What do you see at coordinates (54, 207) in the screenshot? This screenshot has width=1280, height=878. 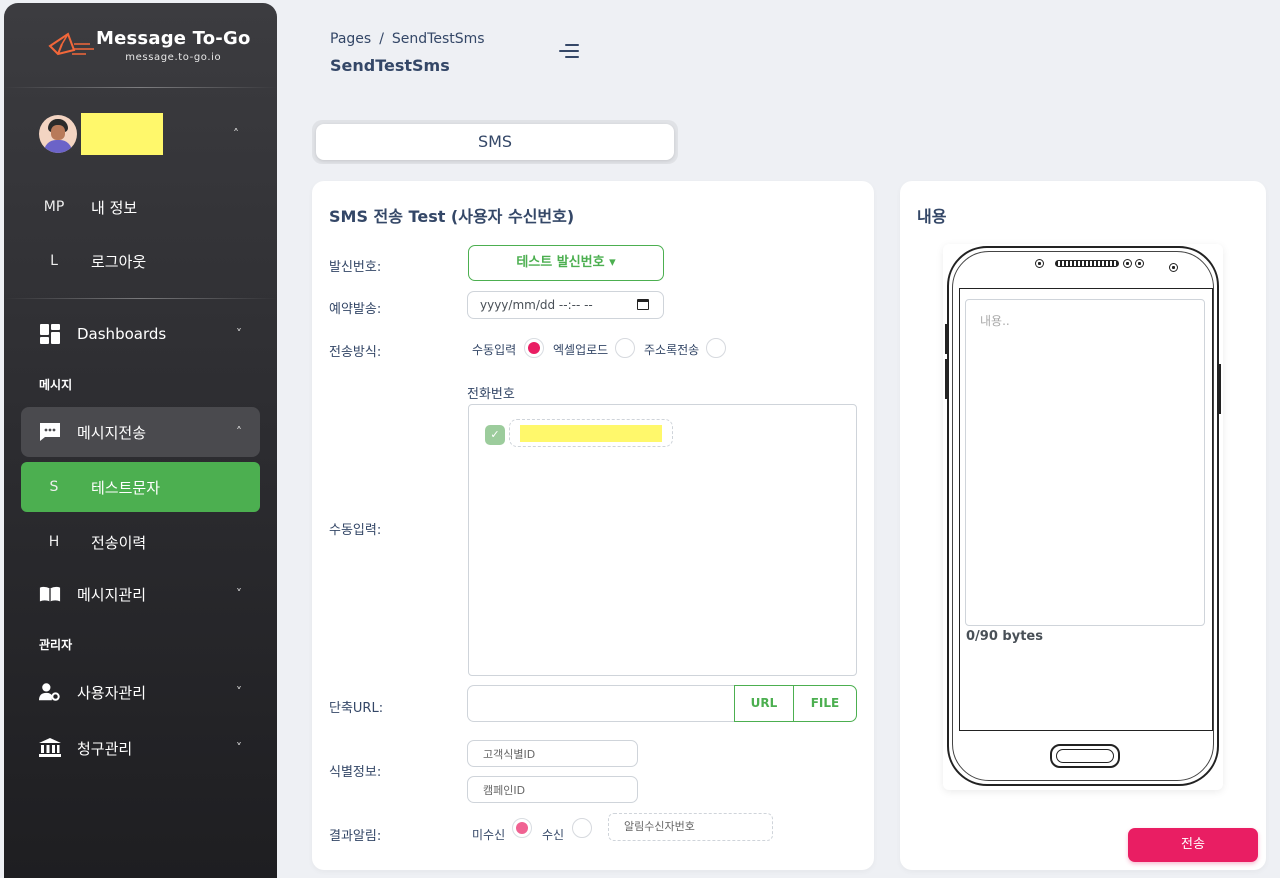 I see `sidebar-item-abbr: MP` at bounding box center [54, 207].